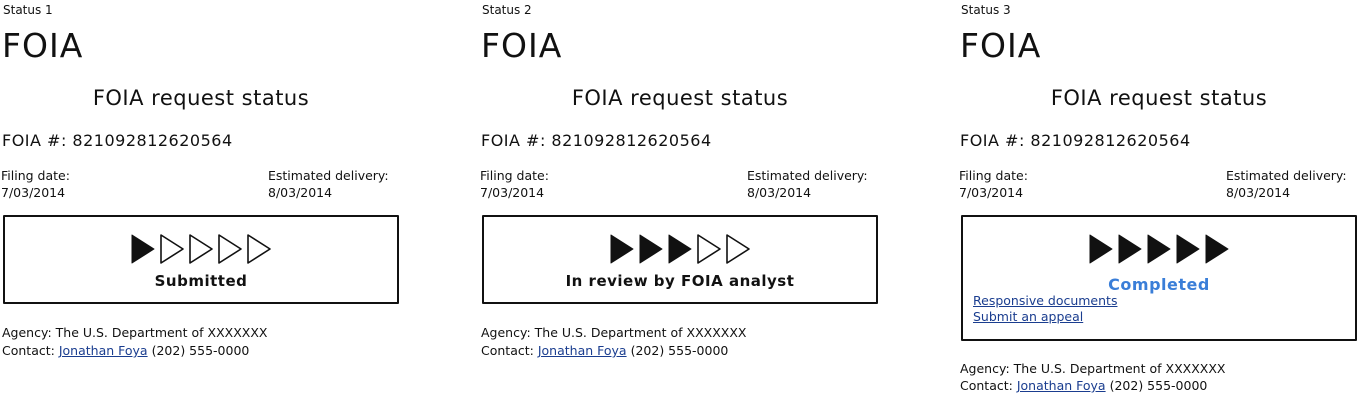 This screenshot has height=401, width=1360. I want to click on status-text: In review by FOIA analyst, so click(680, 281).